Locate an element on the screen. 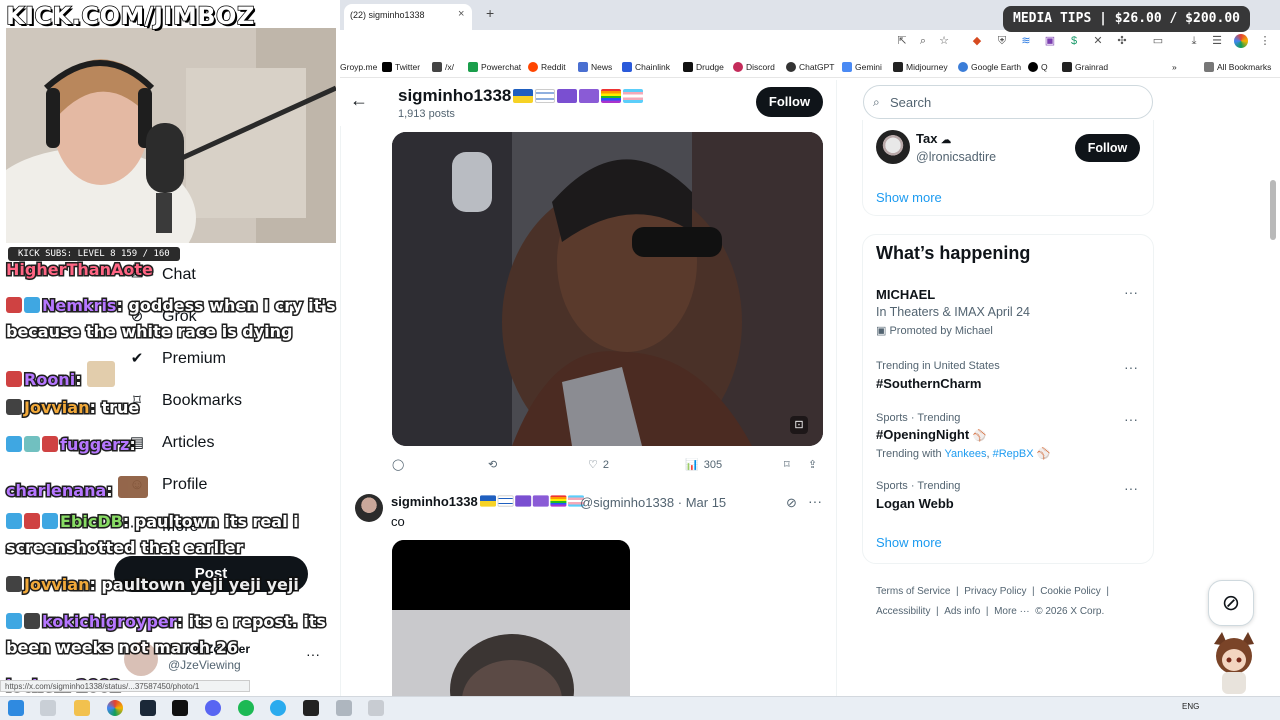  profile-avatar-icon is located at coordinates (1241, 41).